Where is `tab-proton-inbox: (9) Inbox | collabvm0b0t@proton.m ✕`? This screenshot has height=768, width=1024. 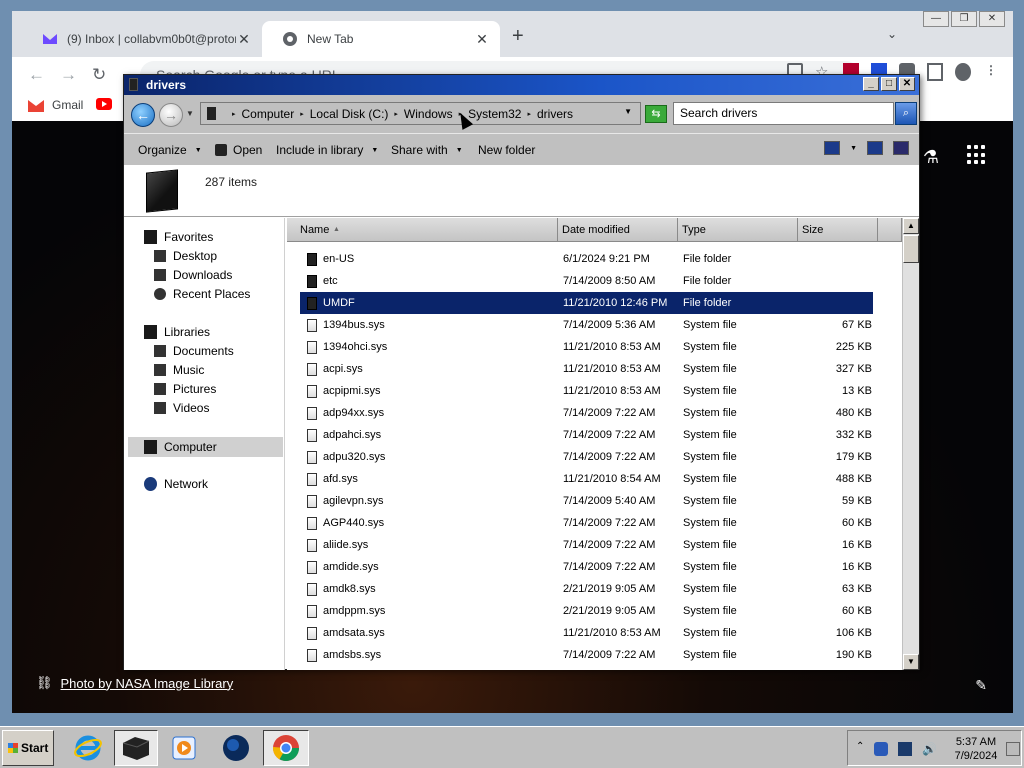 tab-proton-inbox: (9) Inbox | collabvm0b0t@proton.m ✕ is located at coordinates (142, 39).